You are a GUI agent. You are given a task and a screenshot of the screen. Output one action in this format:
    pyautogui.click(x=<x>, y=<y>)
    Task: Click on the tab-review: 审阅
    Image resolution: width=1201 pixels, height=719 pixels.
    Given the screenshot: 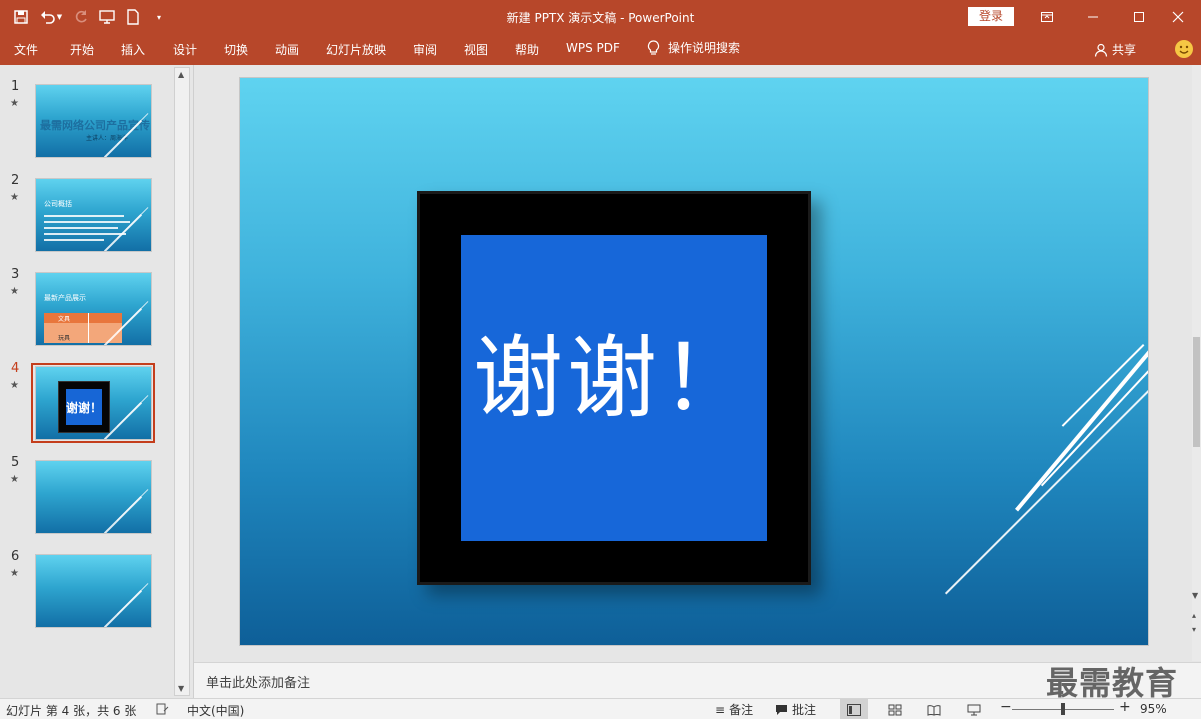 What is the action you would take?
    pyautogui.click(x=425, y=49)
    